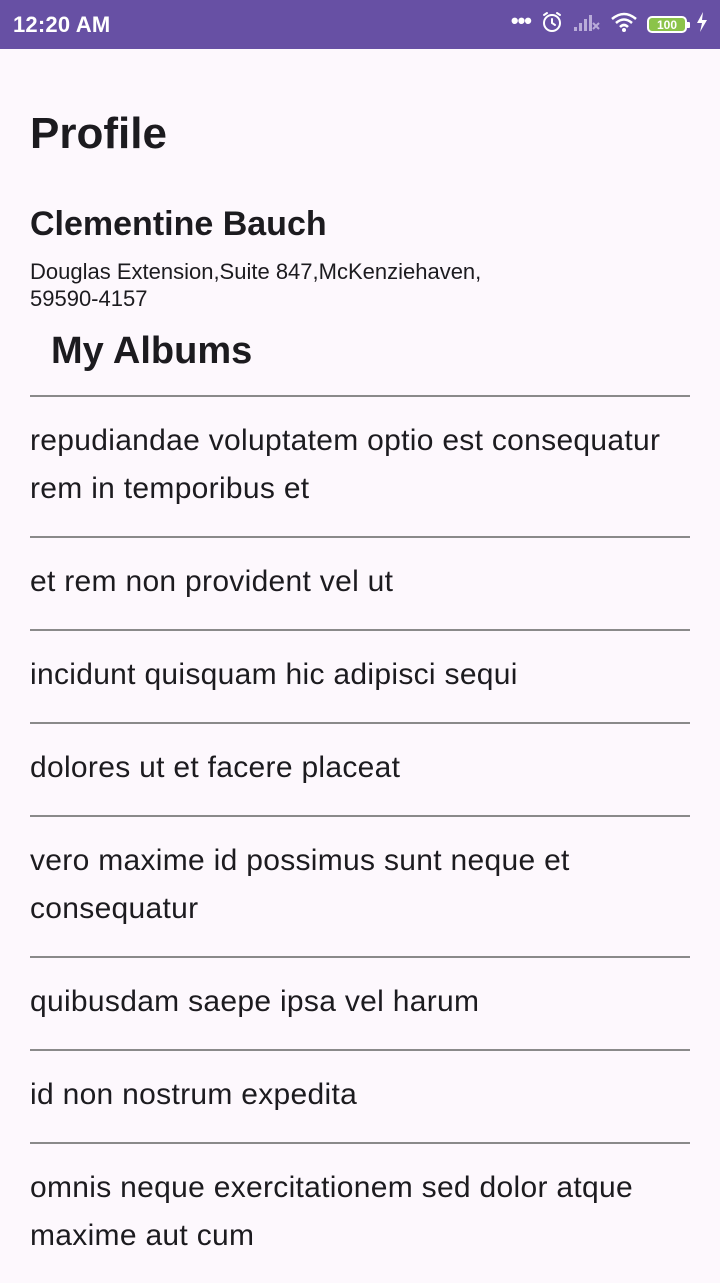 The image size is (720, 1283). What do you see at coordinates (98, 133) in the screenshot?
I see `page-title: Profile` at bounding box center [98, 133].